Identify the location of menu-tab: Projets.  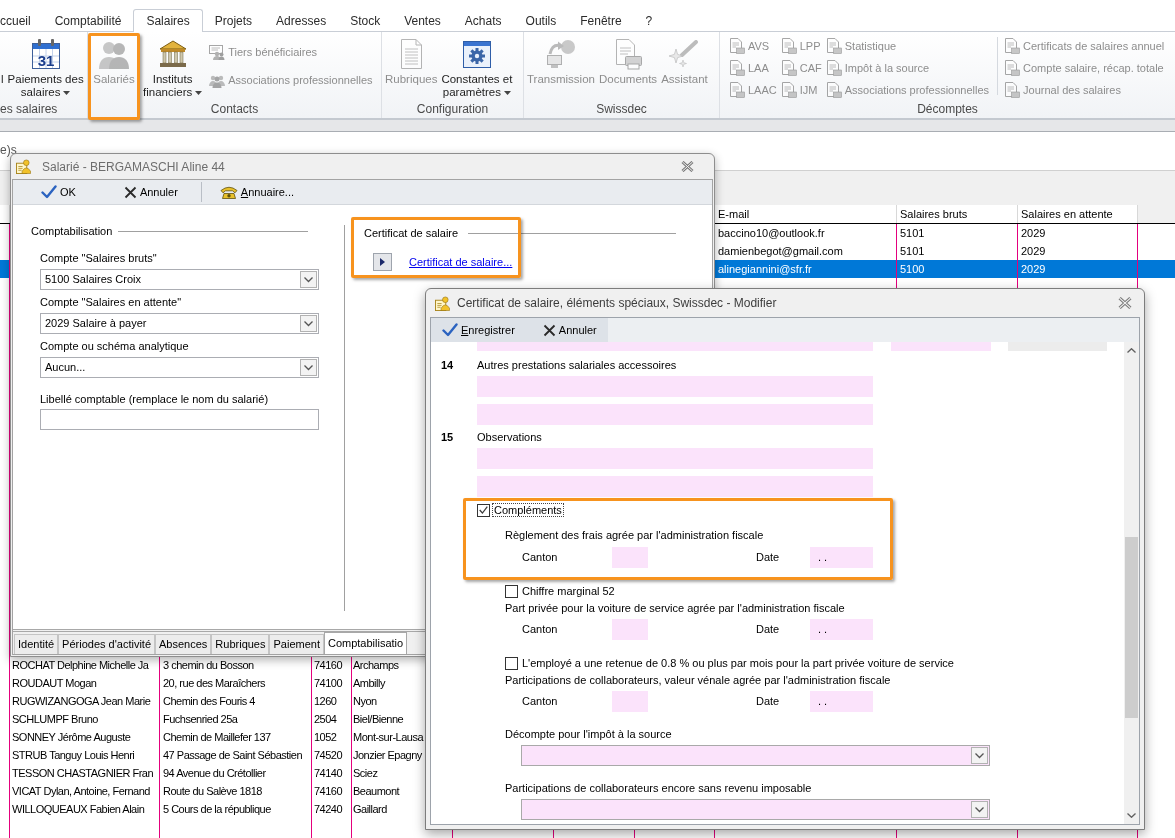
(233, 20).